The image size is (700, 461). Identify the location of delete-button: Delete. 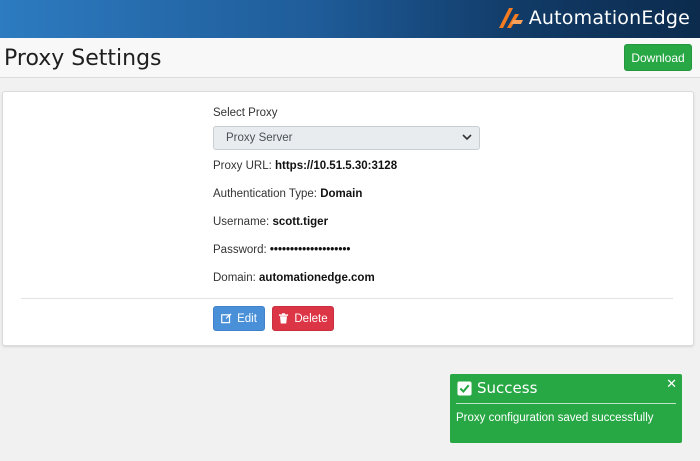
(303, 318).